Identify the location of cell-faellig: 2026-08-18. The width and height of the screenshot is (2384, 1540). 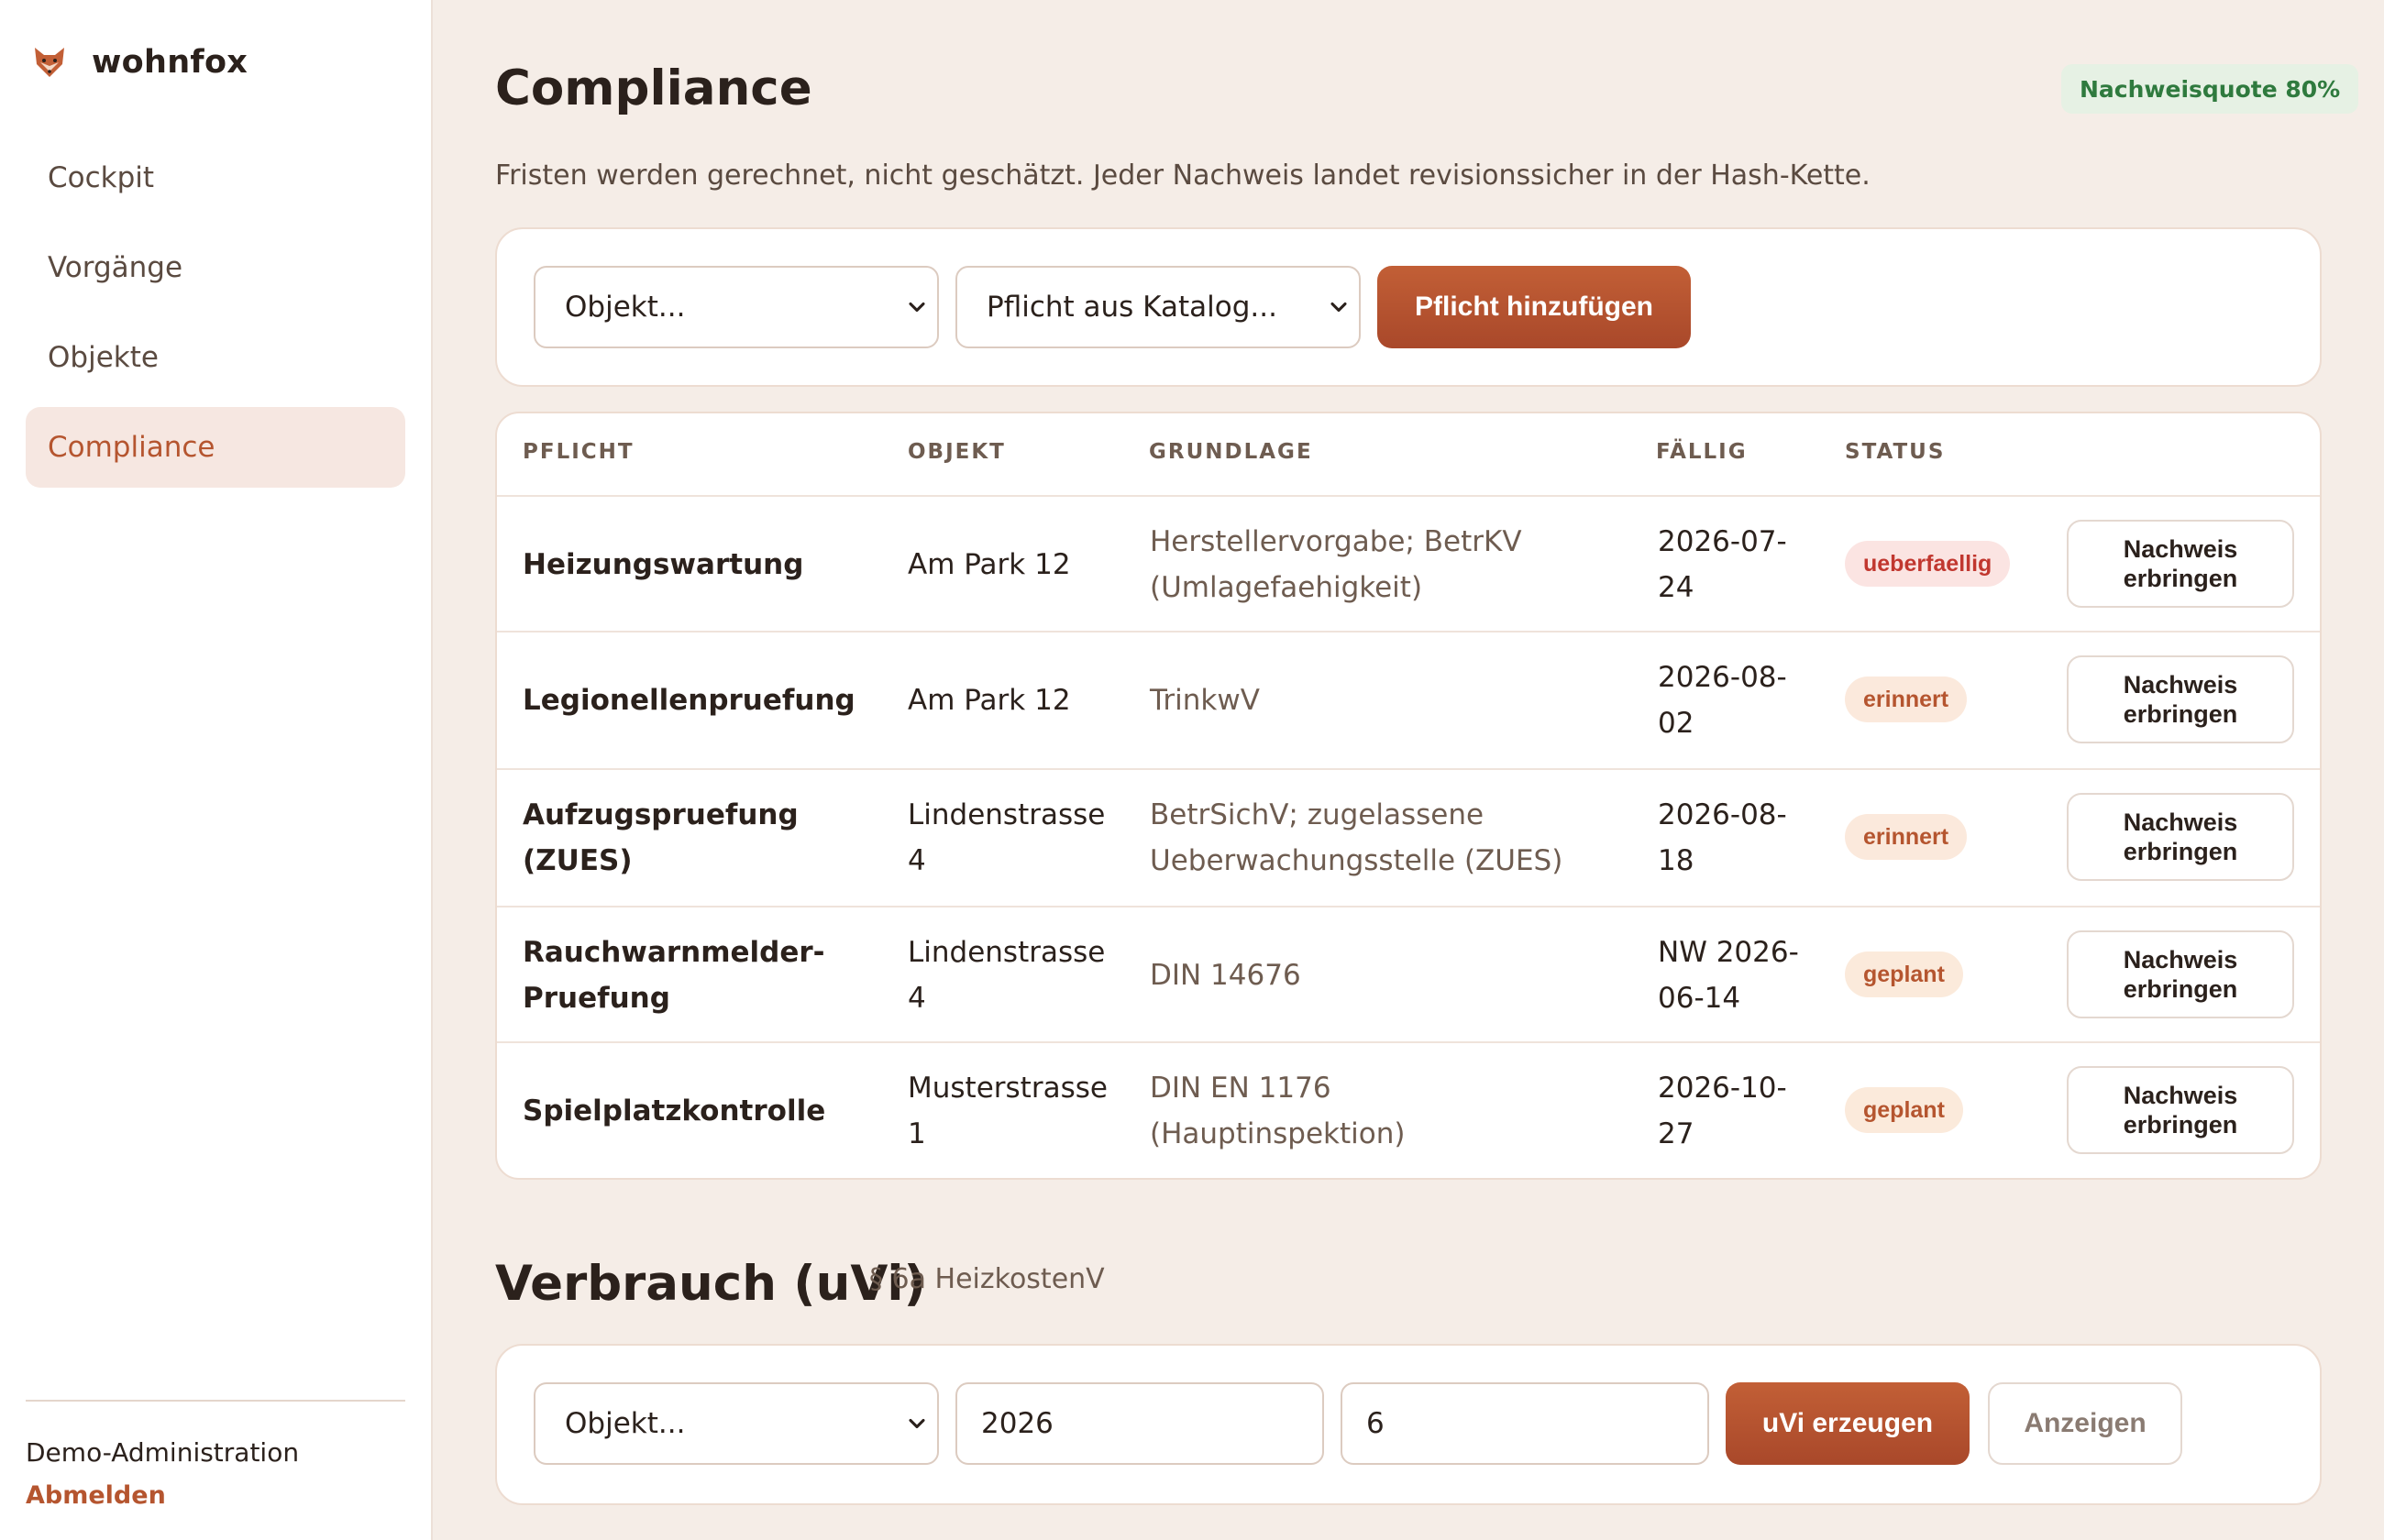
(1722, 837).